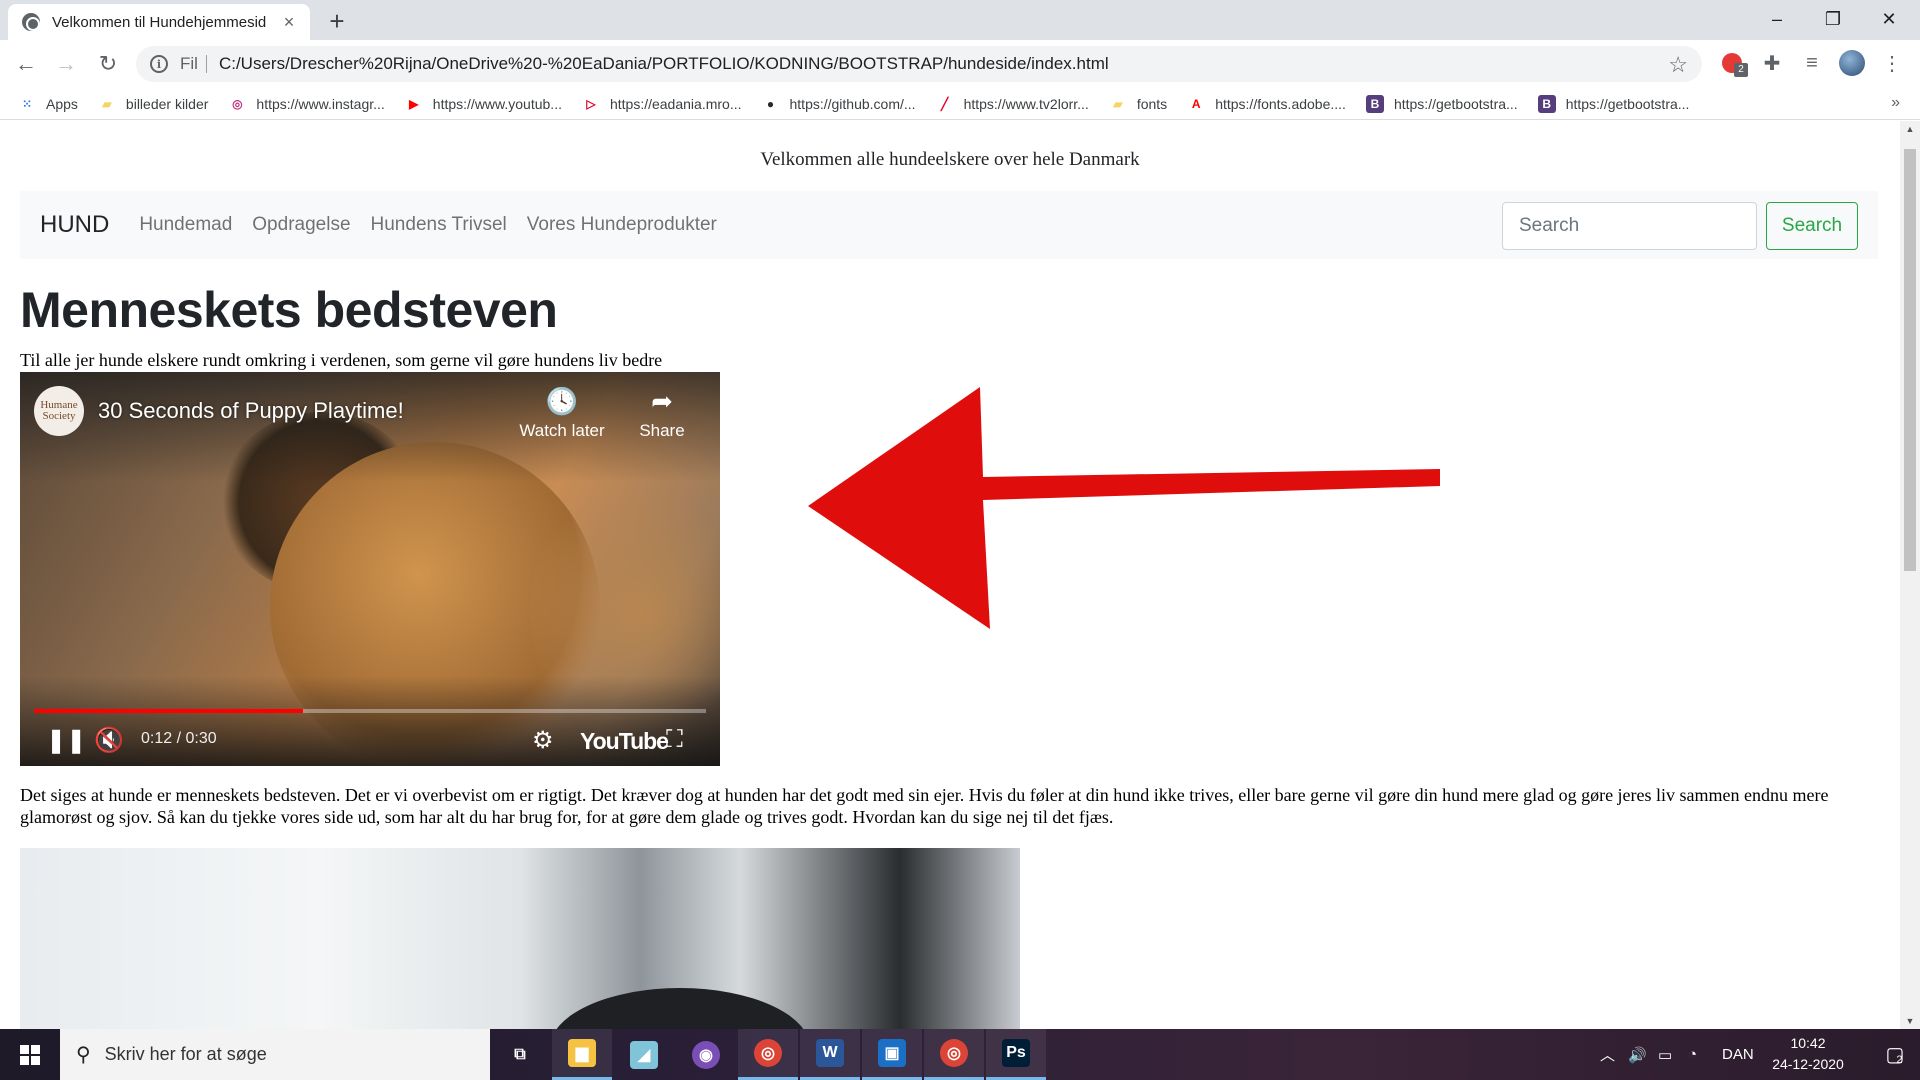 The width and height of the screenshot is (1920, 1080). I want to click on taskbar-app-chrome: ◎, so click(768, 1054).